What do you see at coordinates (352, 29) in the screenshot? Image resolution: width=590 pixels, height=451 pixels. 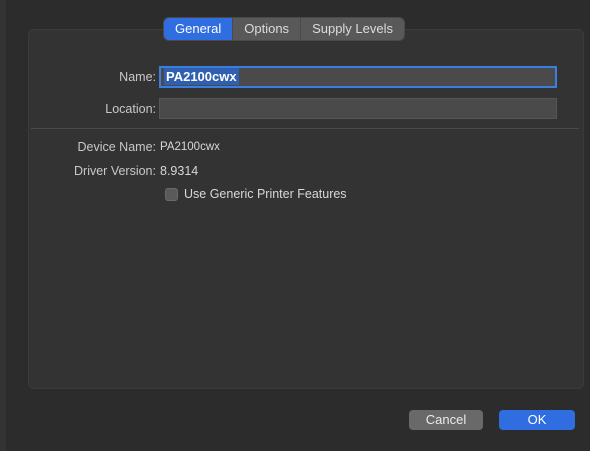 I see `tab-supply-levels: Supply Levels` at bounding box center [352, 29].